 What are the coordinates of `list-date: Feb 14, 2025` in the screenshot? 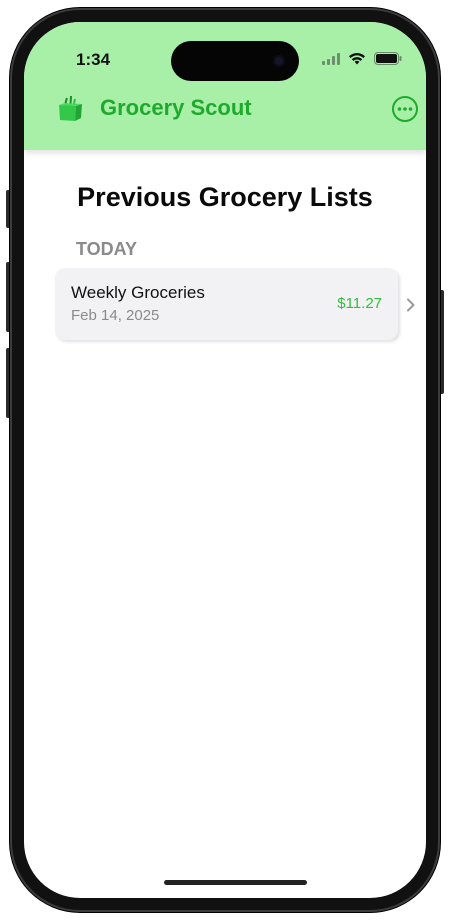 It's located at (115, 315).